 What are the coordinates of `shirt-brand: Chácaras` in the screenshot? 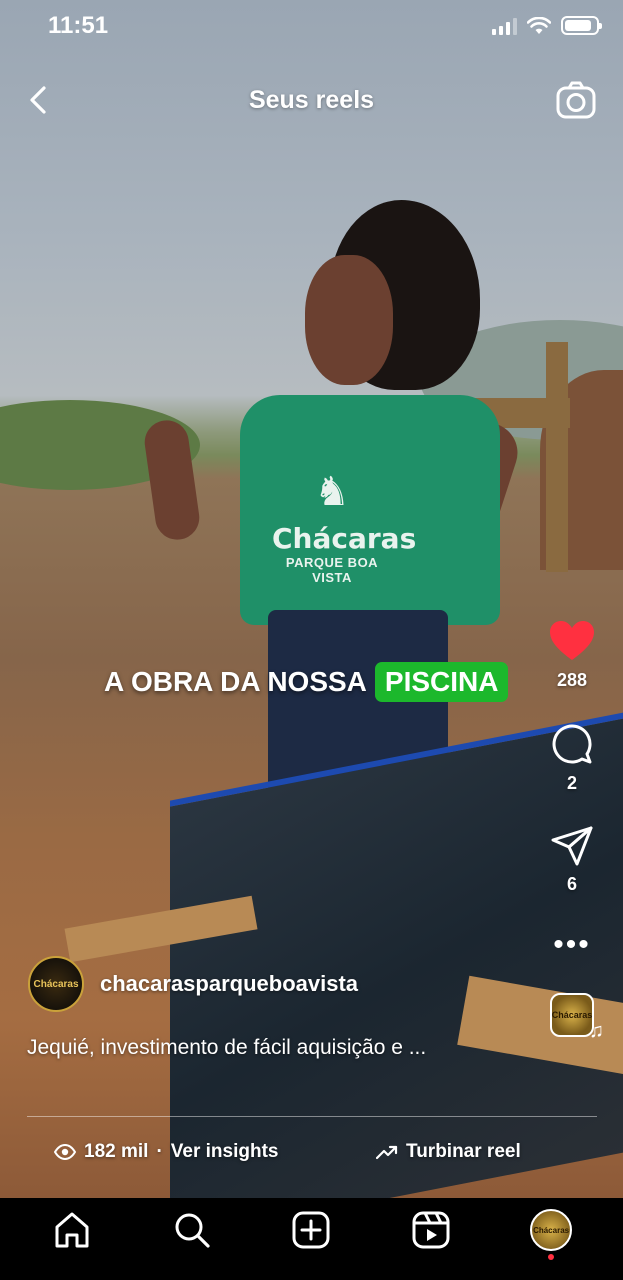 It's located at (344, 538).